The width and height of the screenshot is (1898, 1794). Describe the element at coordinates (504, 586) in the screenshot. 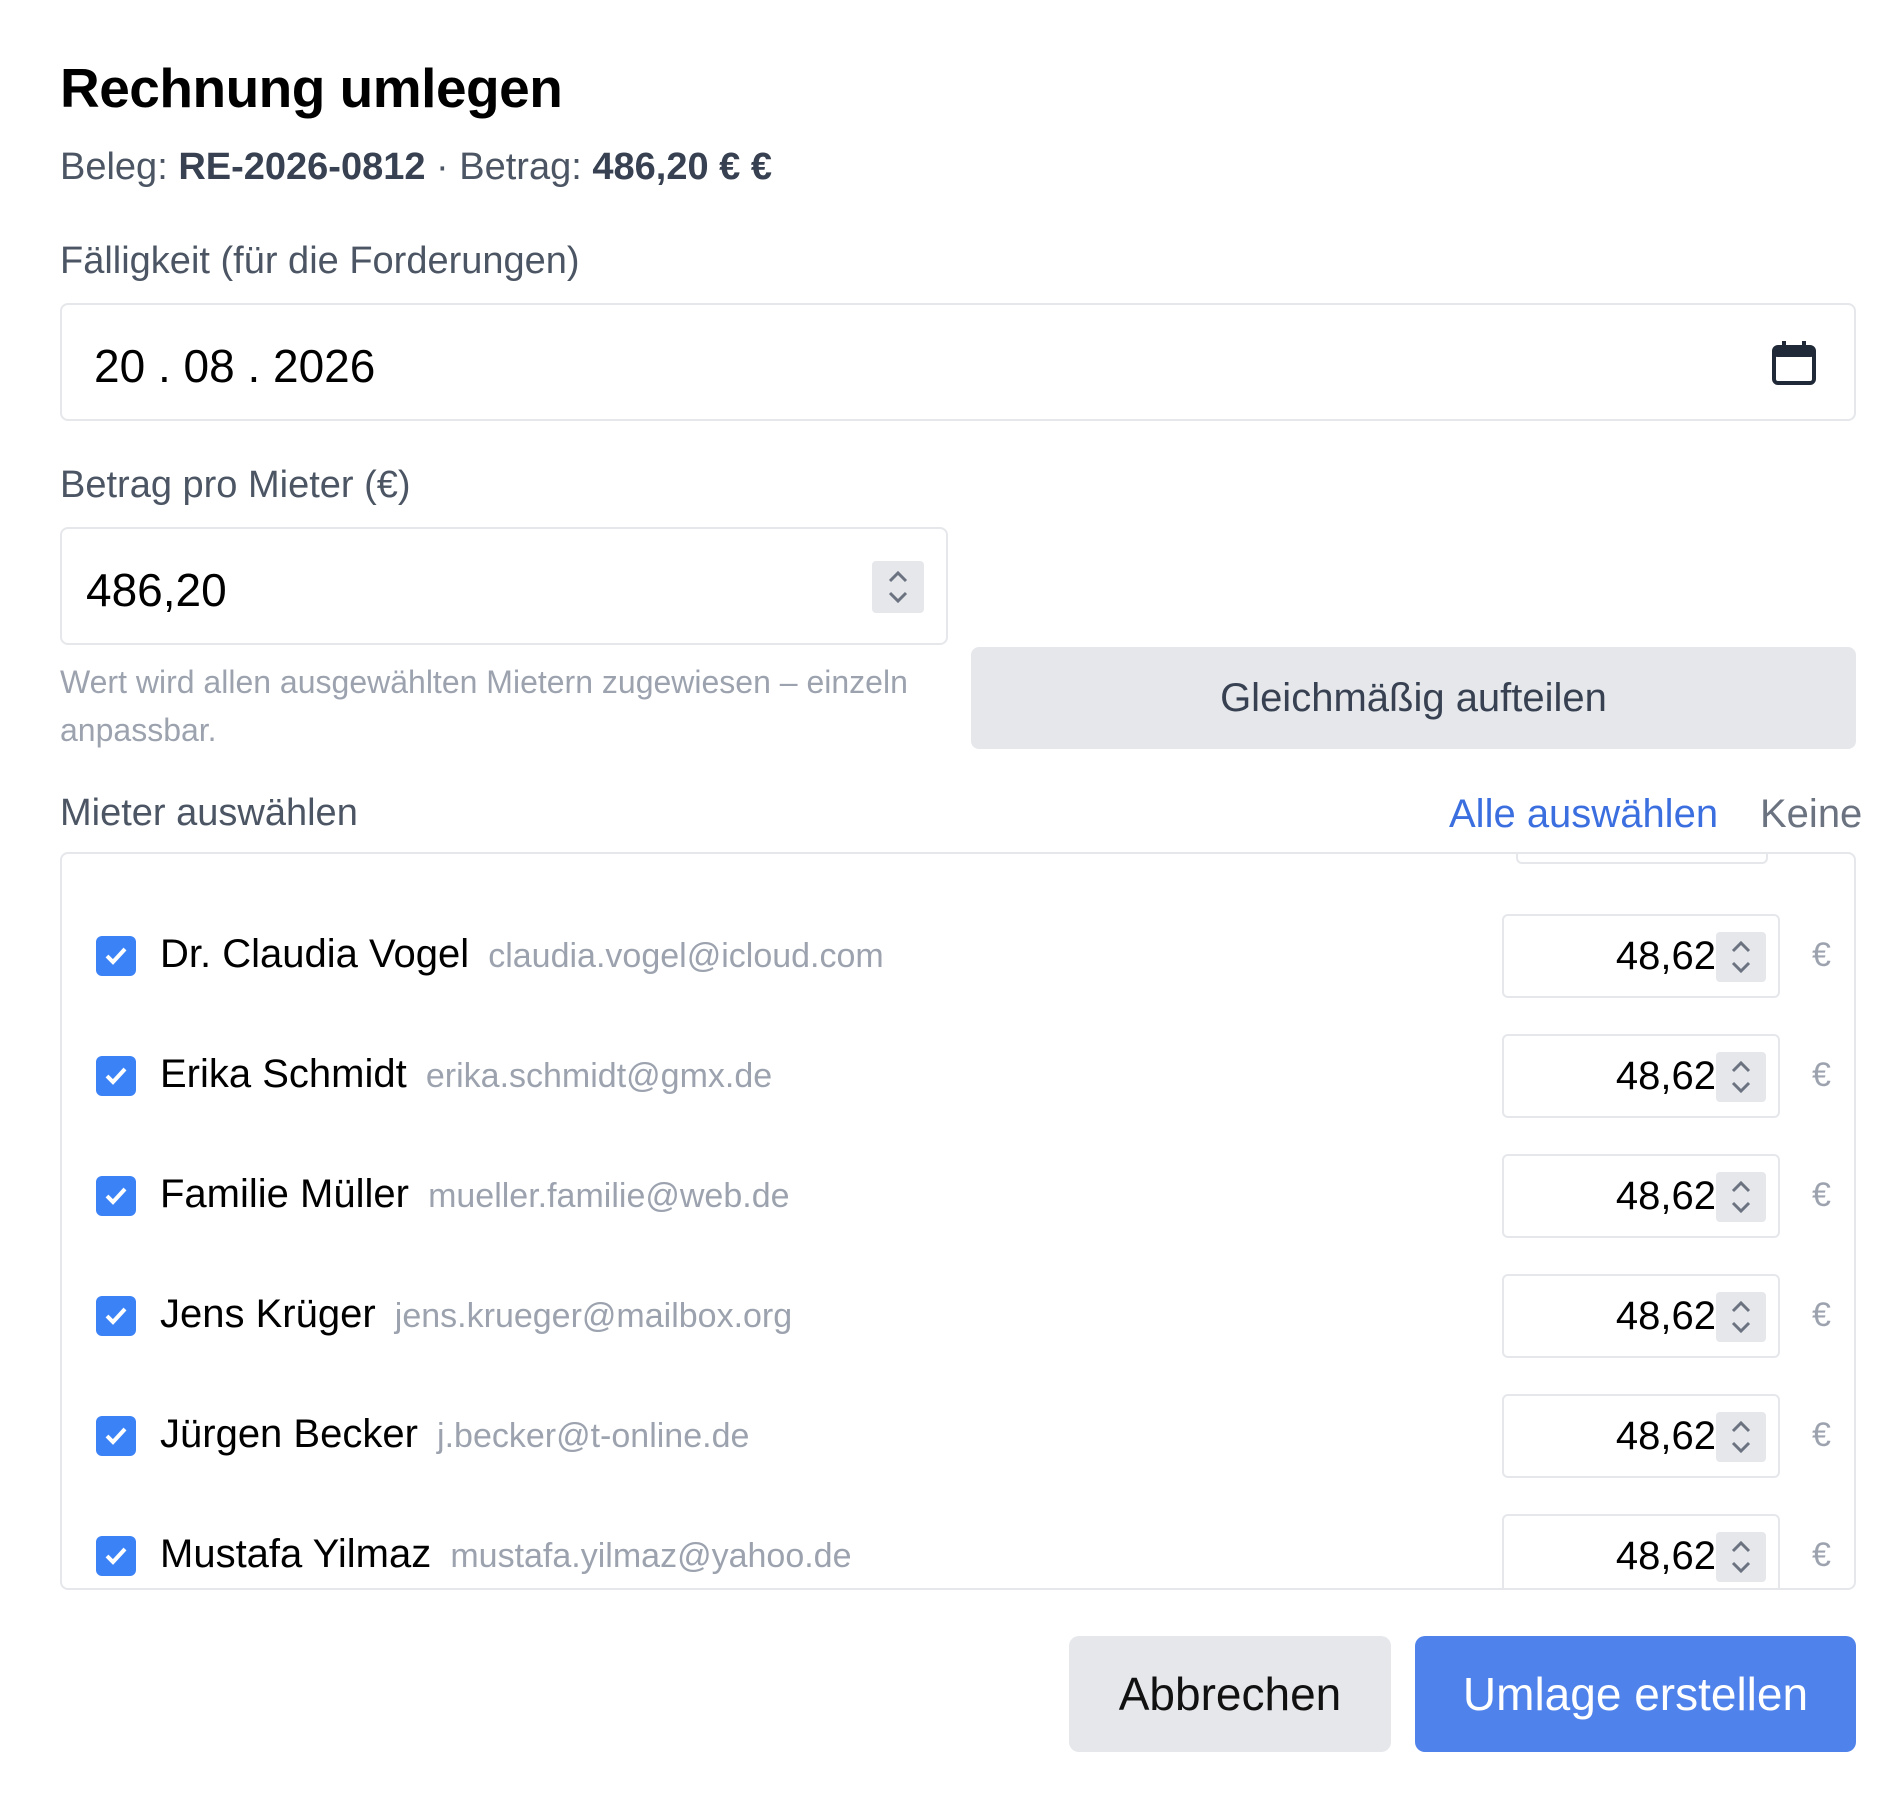

I see `amount-per-tenant-input: 486,20` at that location.